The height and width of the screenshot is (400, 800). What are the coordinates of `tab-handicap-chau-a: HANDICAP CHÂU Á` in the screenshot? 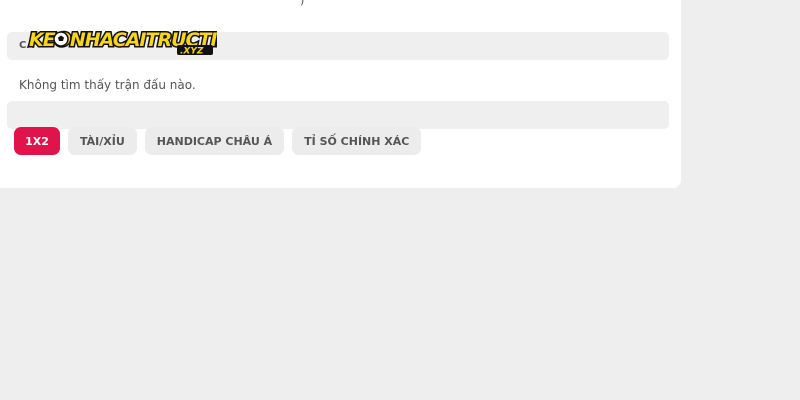 It's located at (214, 141).